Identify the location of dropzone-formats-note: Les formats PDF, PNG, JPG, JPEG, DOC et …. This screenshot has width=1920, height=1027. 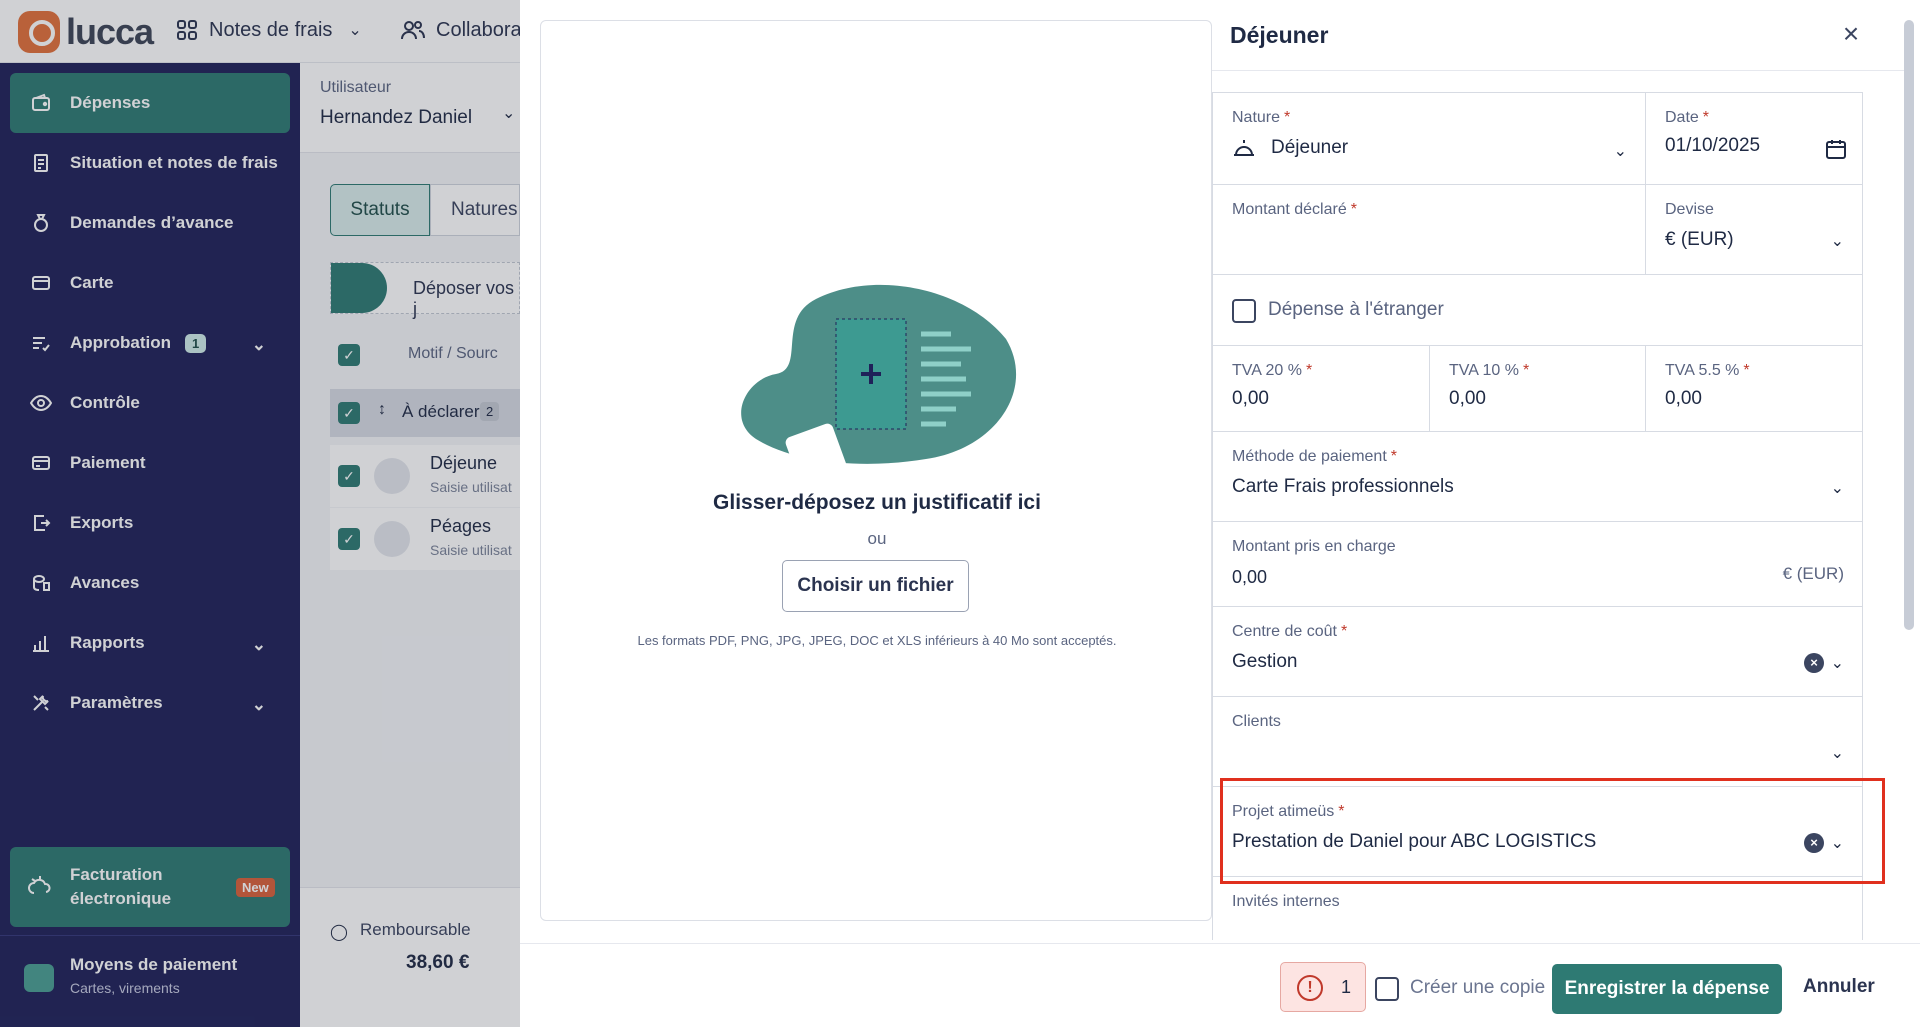
(877, 640).